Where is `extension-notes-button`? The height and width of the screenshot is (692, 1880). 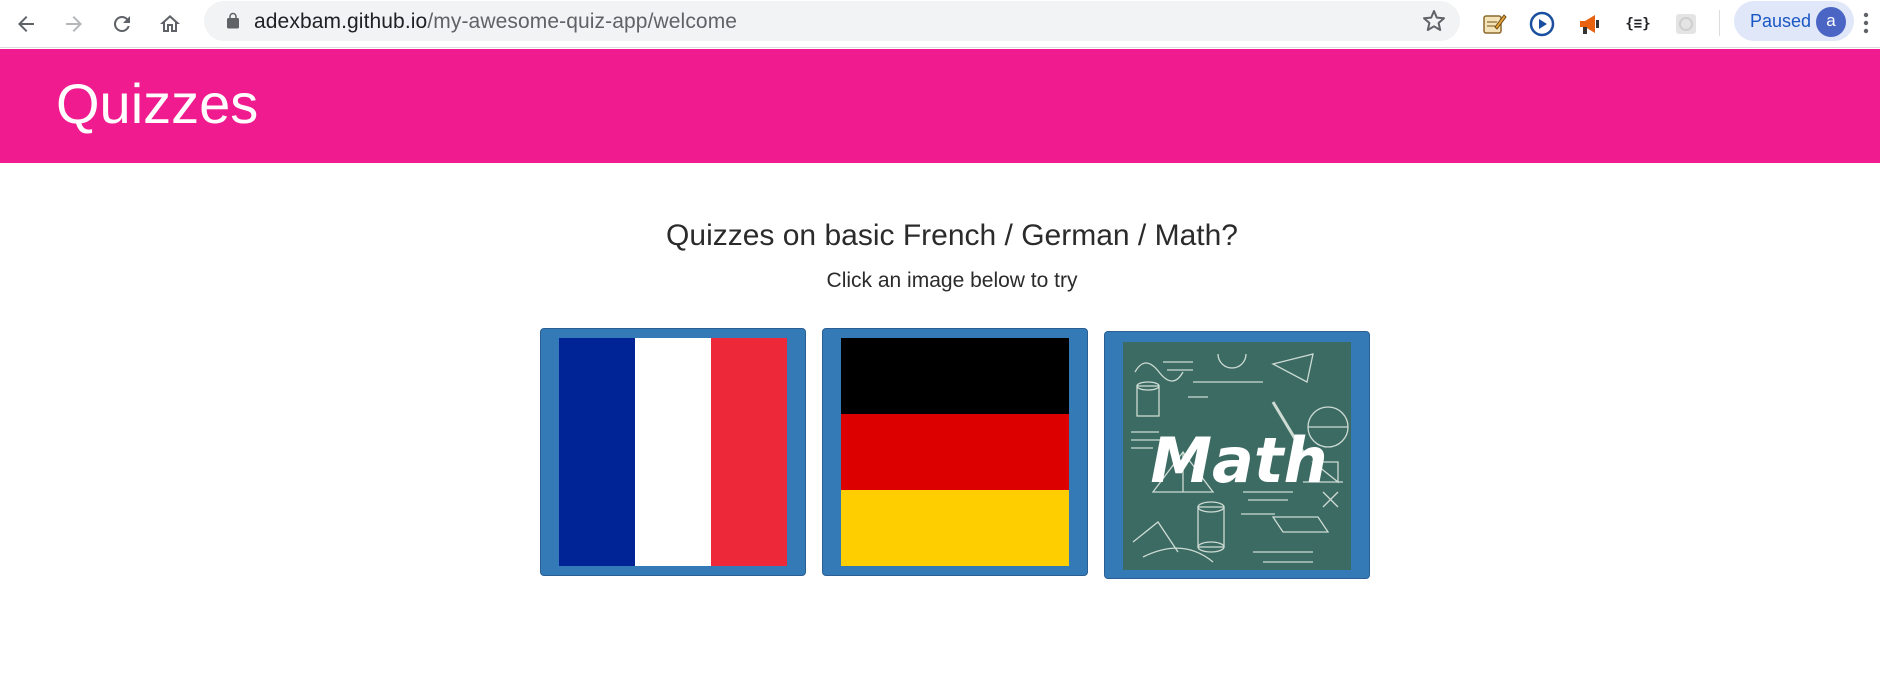 extension-notes-button is located at coordinates (1494, 24).